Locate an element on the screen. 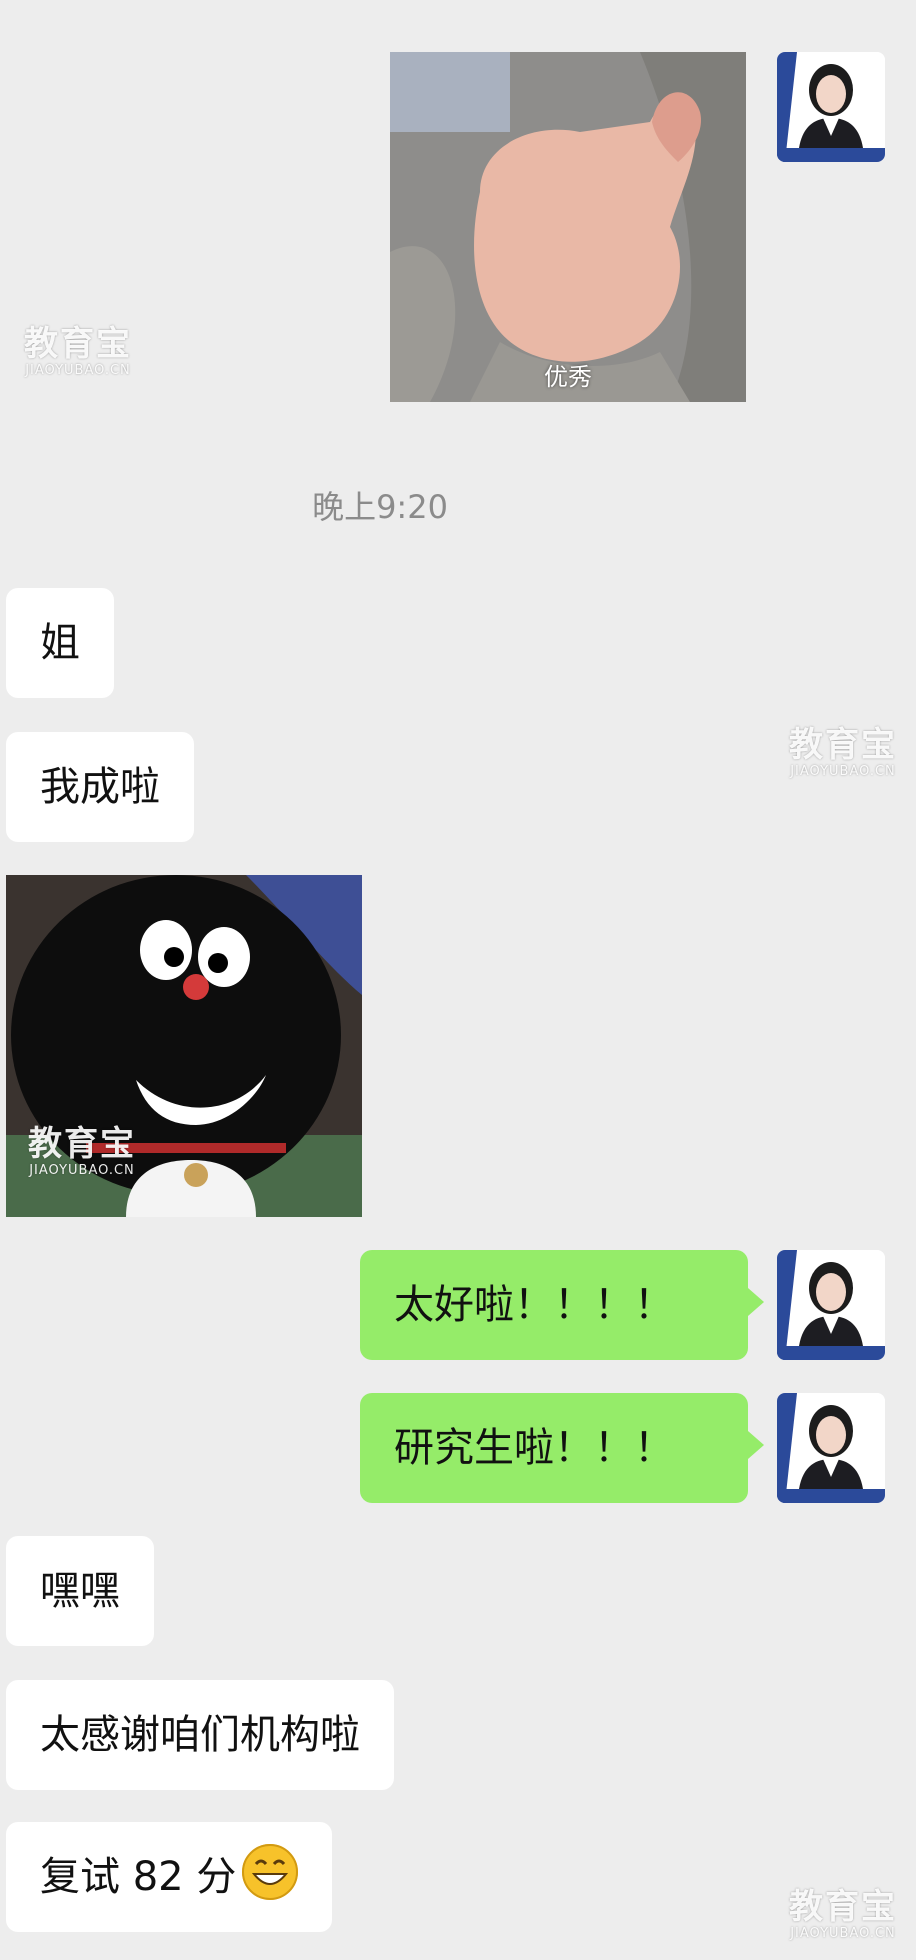  outgoing-message-taihaola: 太好啦！！！！ is located at coordinates (562, 1305).